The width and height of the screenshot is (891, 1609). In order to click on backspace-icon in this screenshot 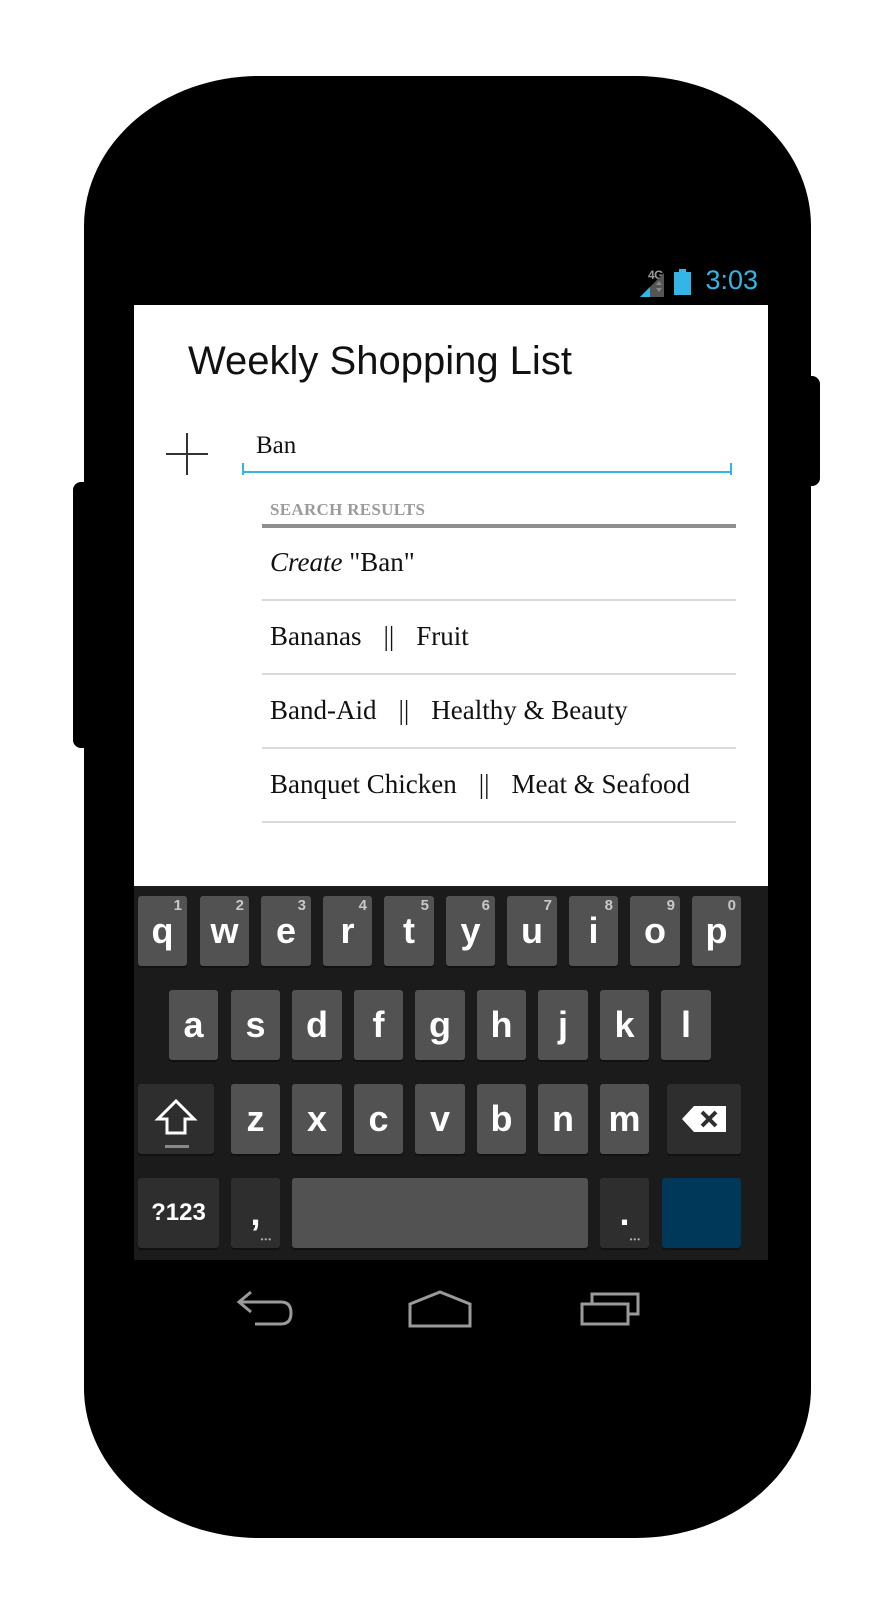, I will do `click(704, 1119)`.